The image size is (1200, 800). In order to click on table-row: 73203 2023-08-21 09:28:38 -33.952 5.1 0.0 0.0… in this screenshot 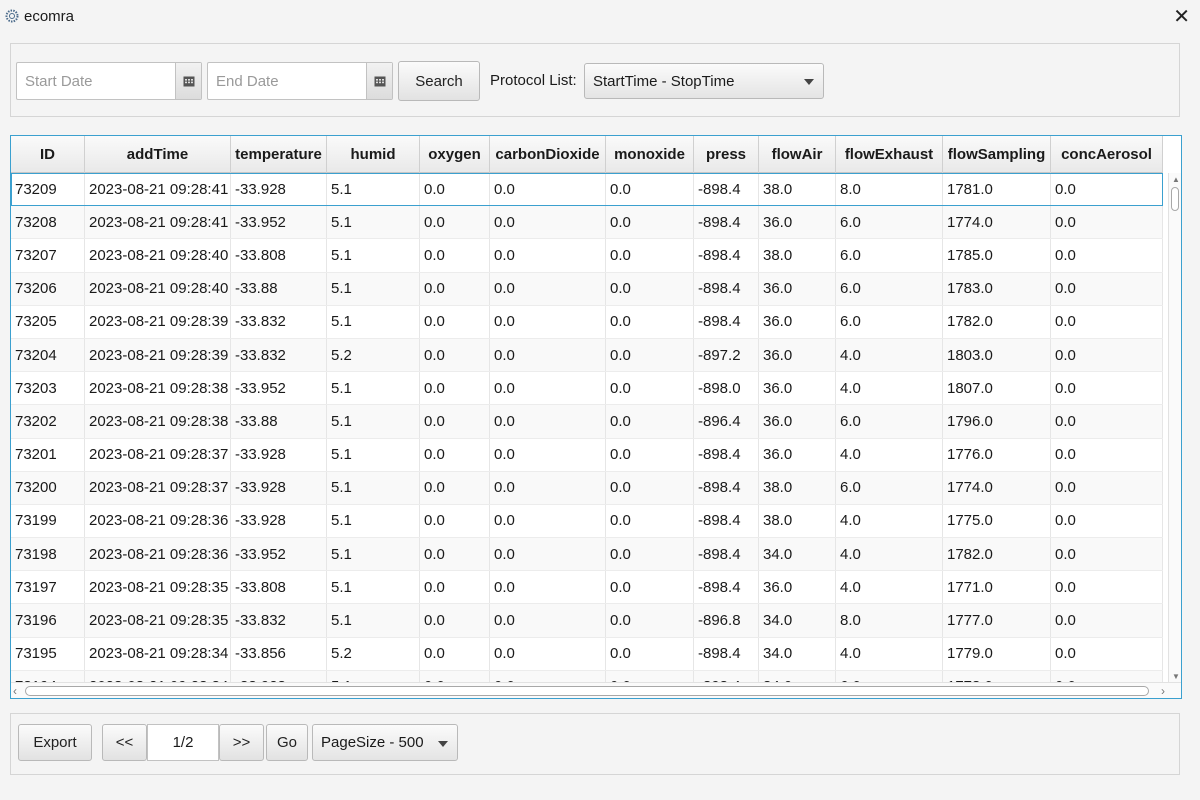, I will do `click(587, 389)`.